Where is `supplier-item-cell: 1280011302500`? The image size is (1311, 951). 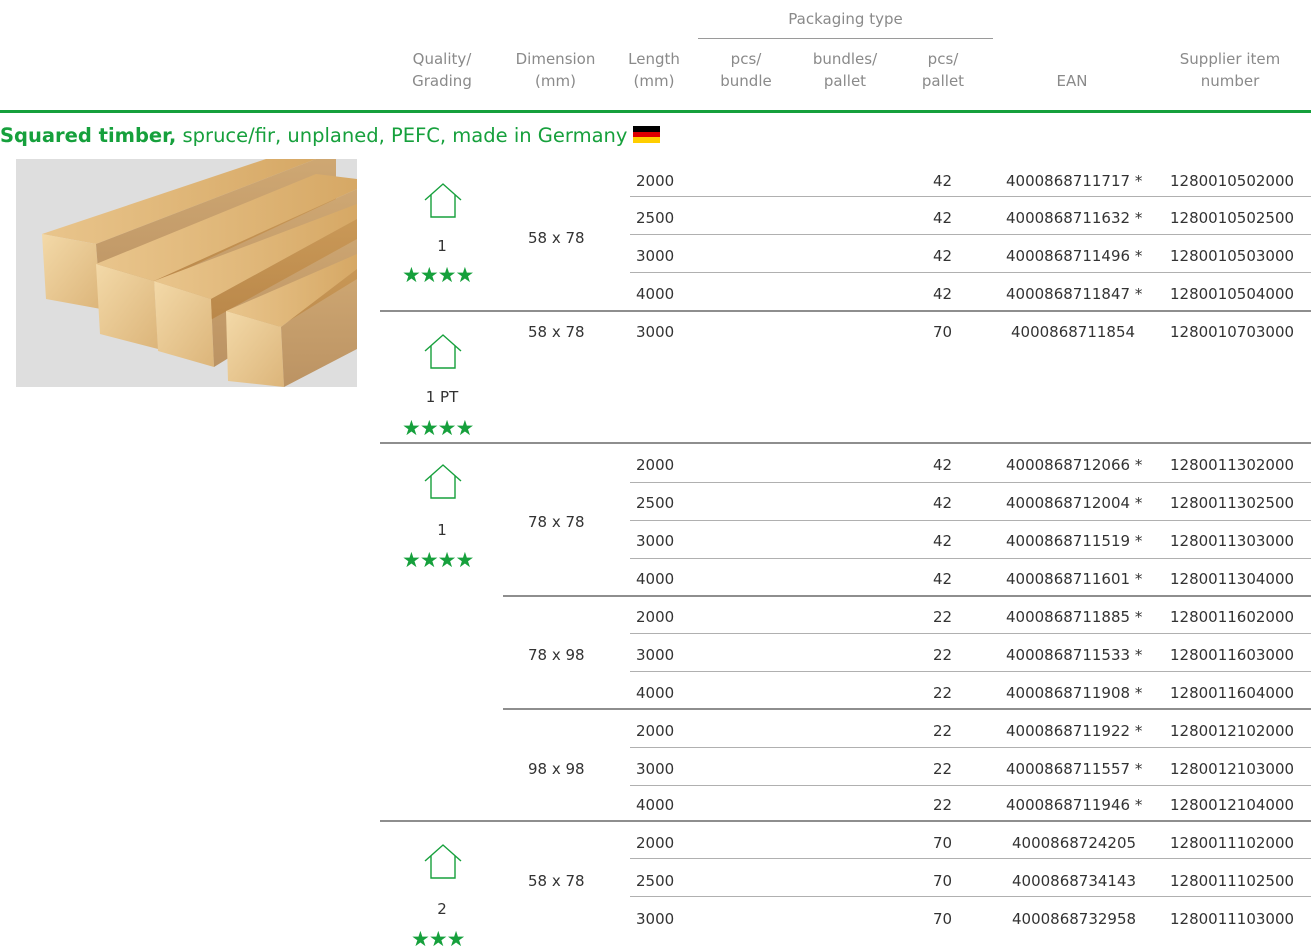 supplier-item-cell: 1280011302500 is located at coordinates (1232, 503).